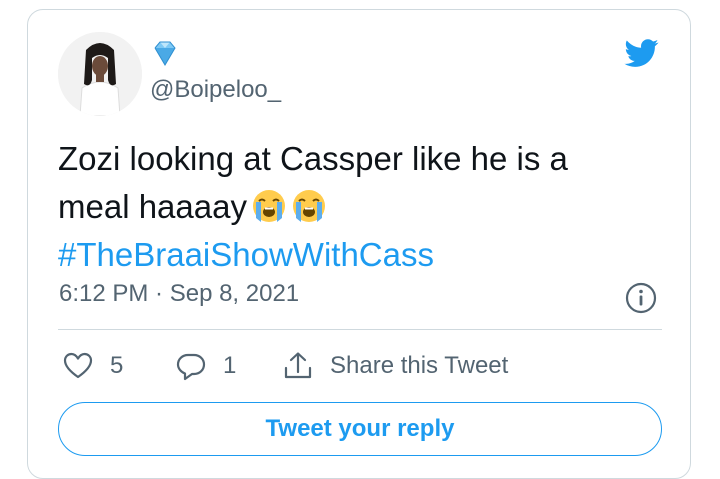 The width and height of the screenshot is (720, 479). I want to click on tweet-your-reply-button: Tweet your reply, so click(360, 429).